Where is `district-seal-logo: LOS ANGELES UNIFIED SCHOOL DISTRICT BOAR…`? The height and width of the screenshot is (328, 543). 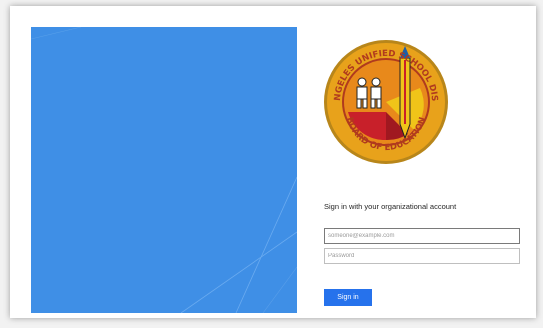
district-seal-logo: LOS ANGELES UNIFIED SCHOOL DISTRICT BOAR… is located at coordinates (384, 98).